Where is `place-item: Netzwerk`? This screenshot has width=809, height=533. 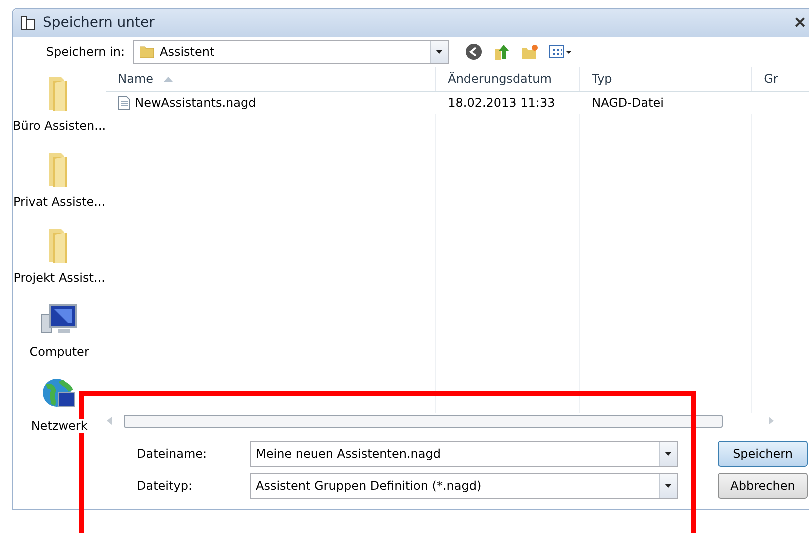 place-item: Netzwerk is located at coordinates (59, 405).